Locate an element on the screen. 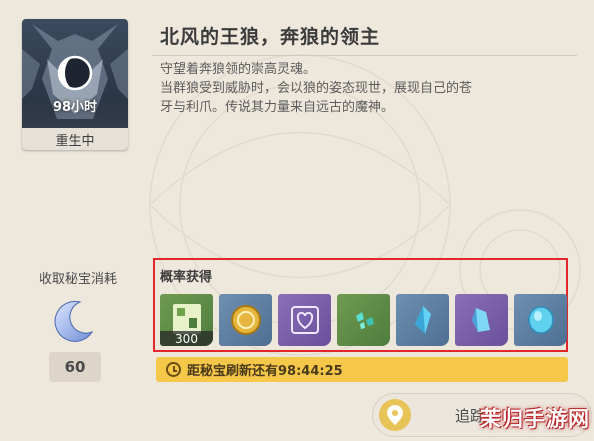  site-watermark: 茉归手游网 is located at coordinates (535, 419).